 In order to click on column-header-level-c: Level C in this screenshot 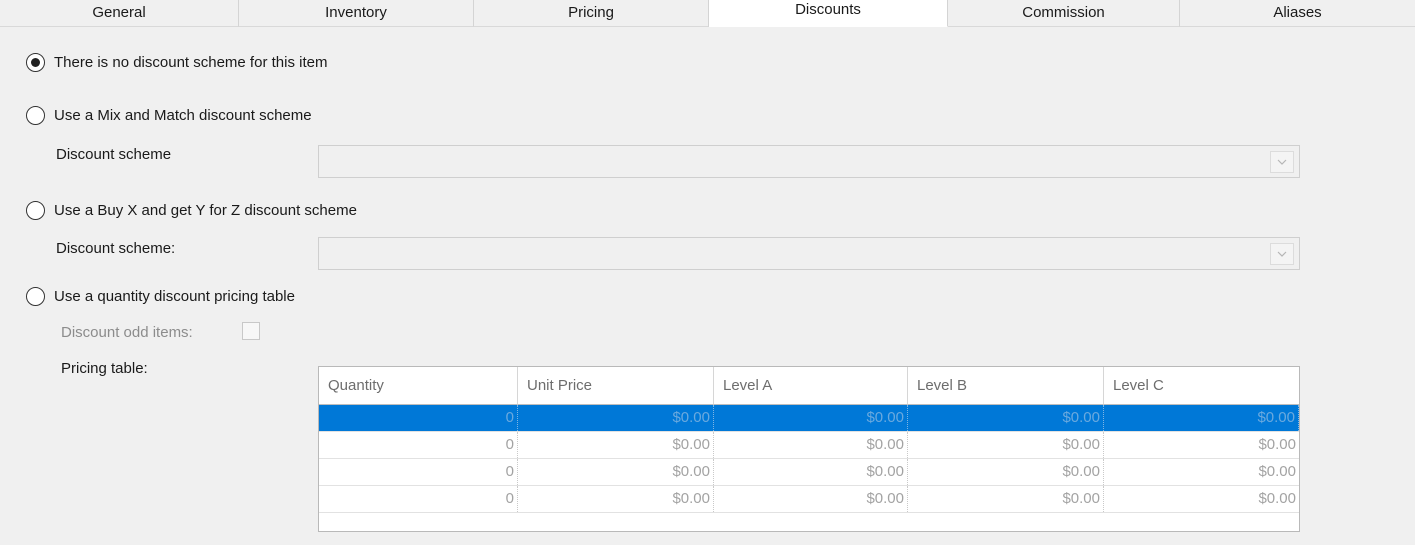, I will do `click(1201, 386)`.